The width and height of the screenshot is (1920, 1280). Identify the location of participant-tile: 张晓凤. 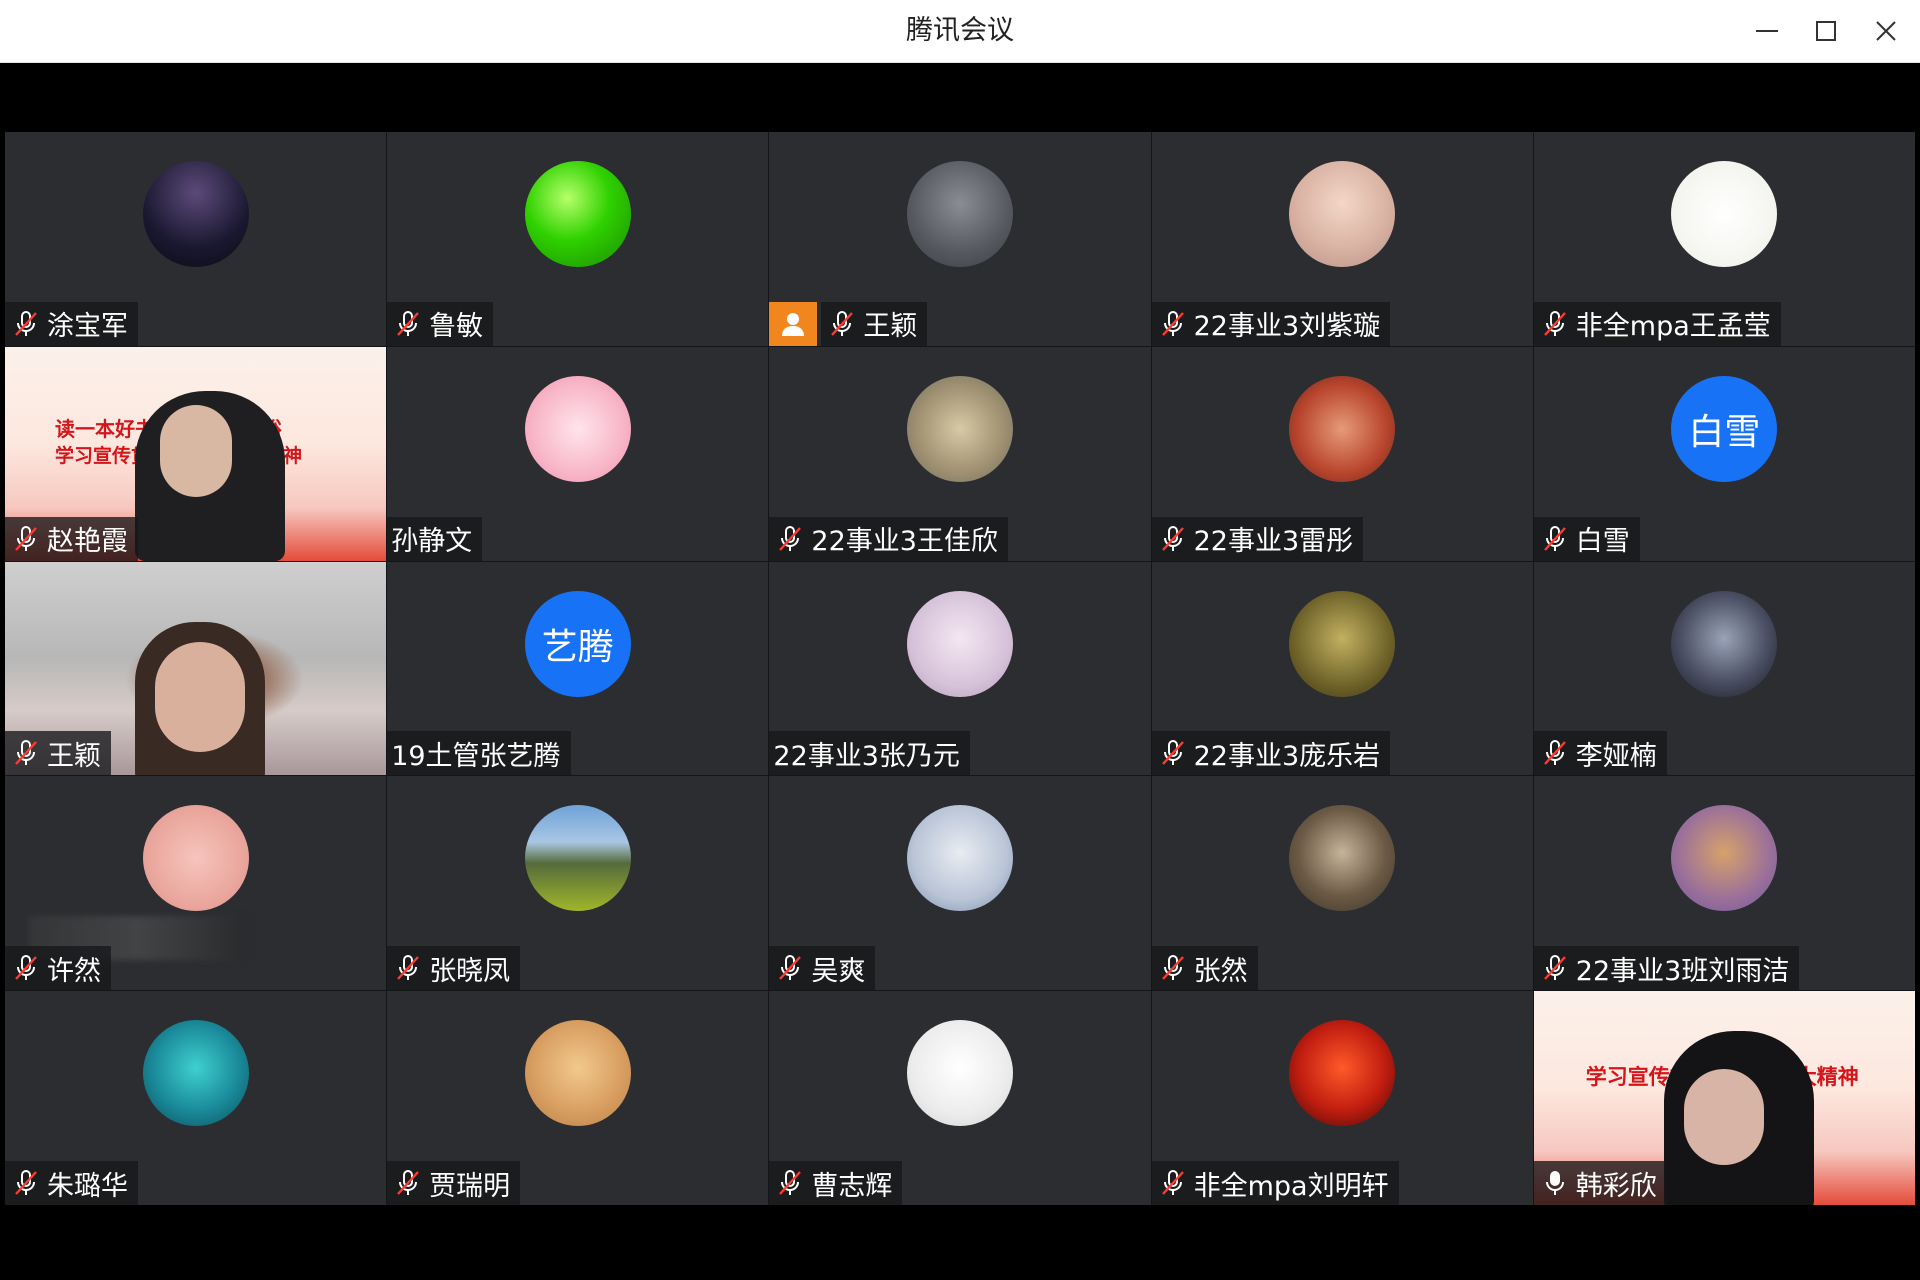
(578, 883).